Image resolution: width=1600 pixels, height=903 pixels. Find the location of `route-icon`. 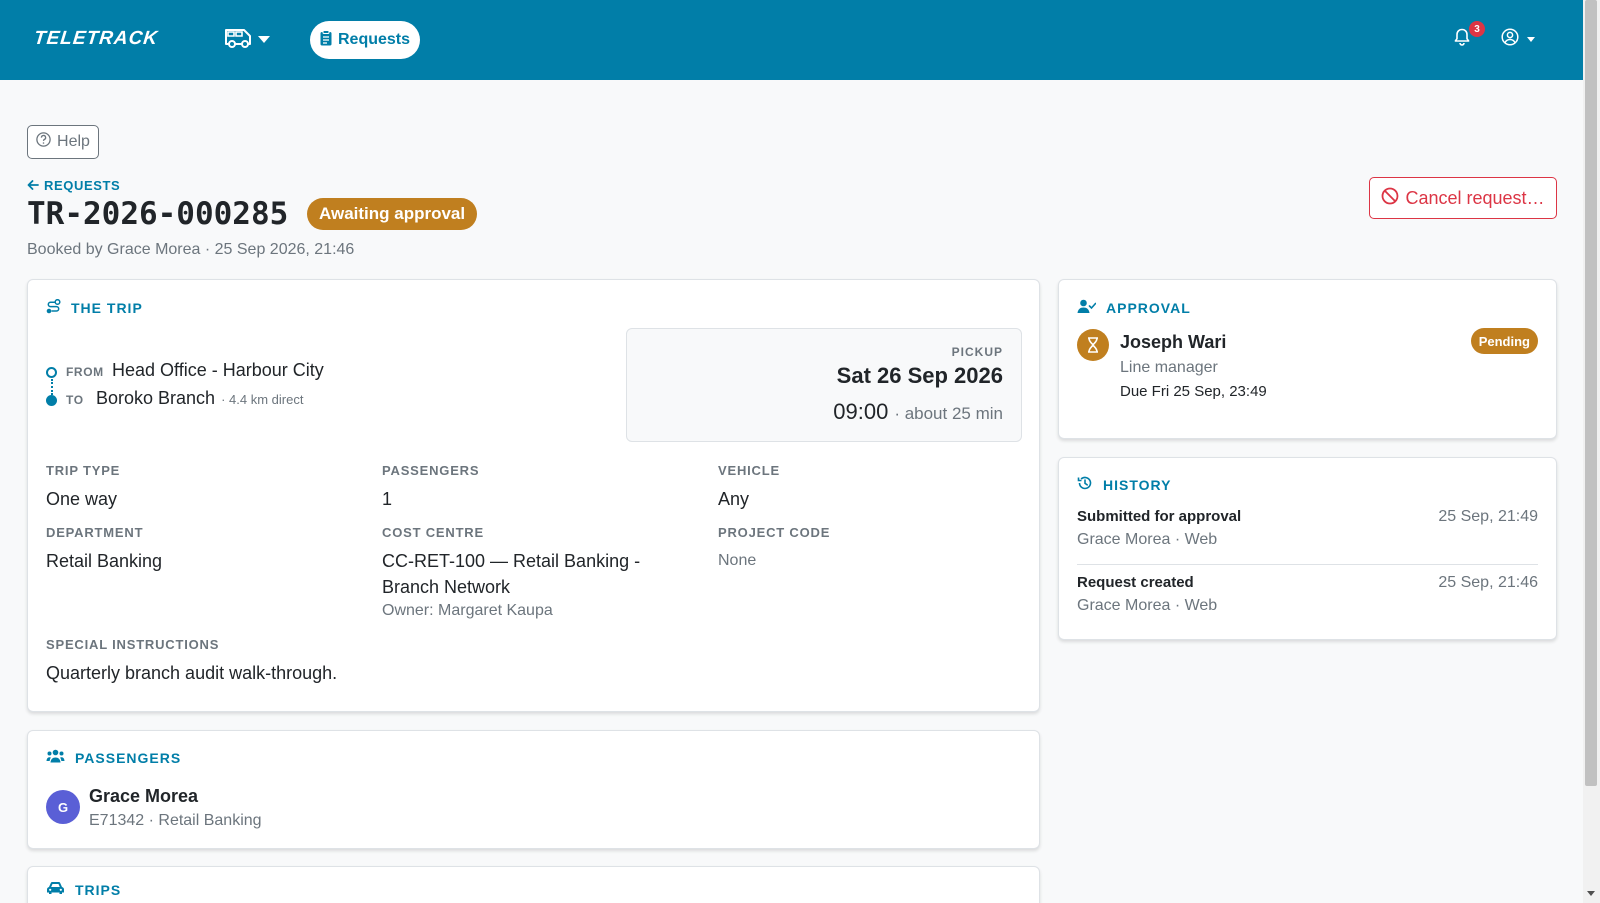

route-icon is located at coordinates (53, 307).